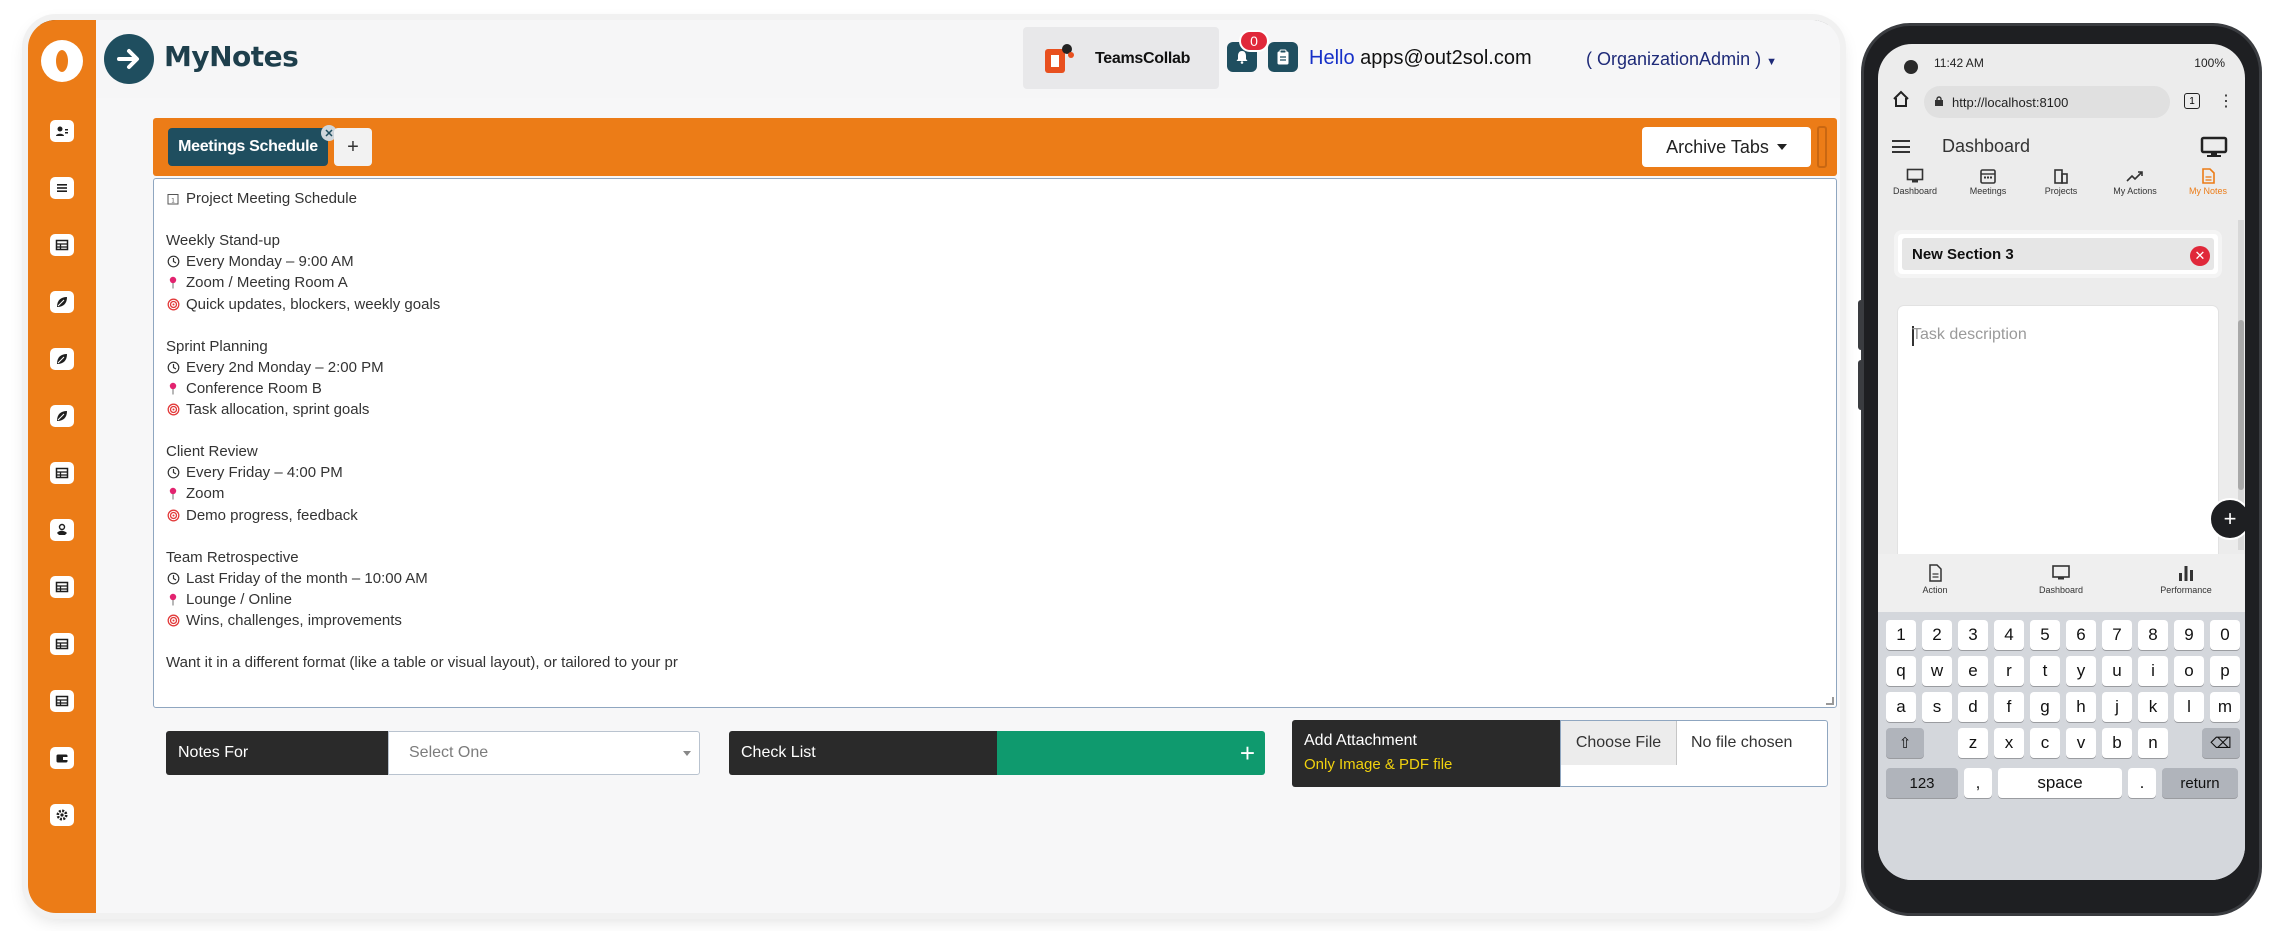  I want to click on key-j: j, so click(2117, 707).